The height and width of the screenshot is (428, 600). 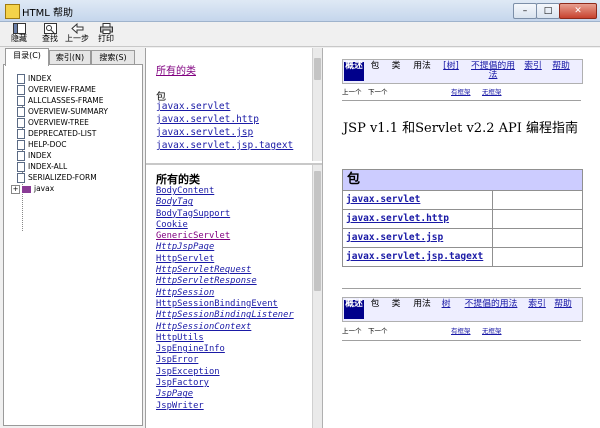 I want to click on toolbar: 隐藏 查找 上一步 打印, so click(x=300, y=34).